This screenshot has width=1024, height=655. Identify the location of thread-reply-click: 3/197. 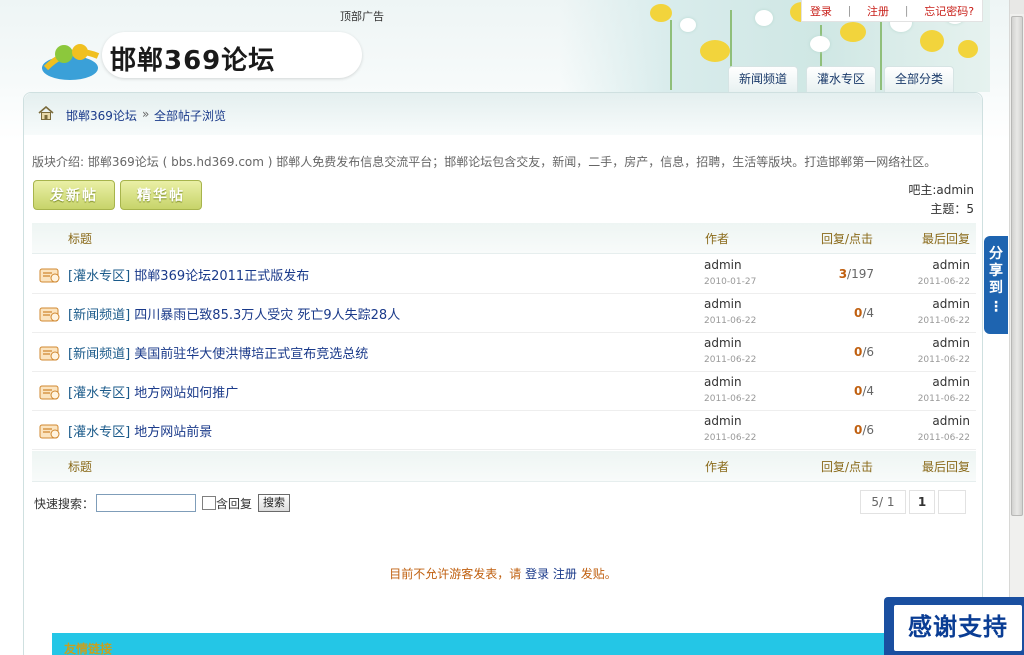
(856, 274).